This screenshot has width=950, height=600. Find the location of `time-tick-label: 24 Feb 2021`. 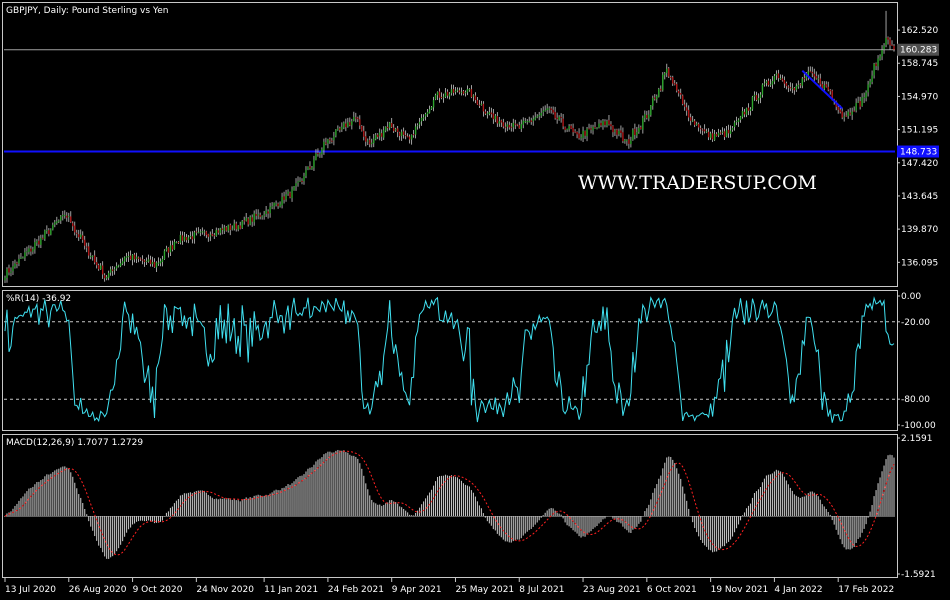

time-tick-label: 24 Feb 2021 is located at coordinates (356, 590).